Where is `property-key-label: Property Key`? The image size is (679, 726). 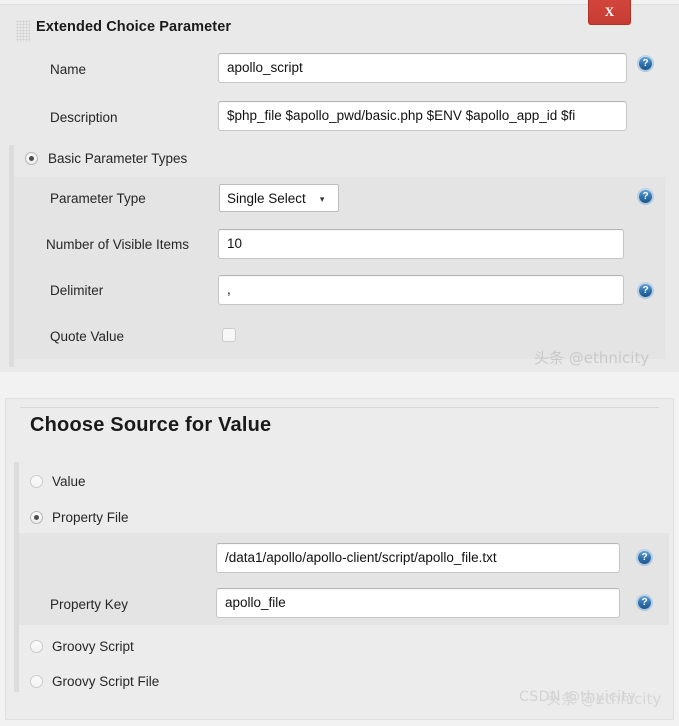 property-key-label: Property Key is located at coordinates (89, 604).